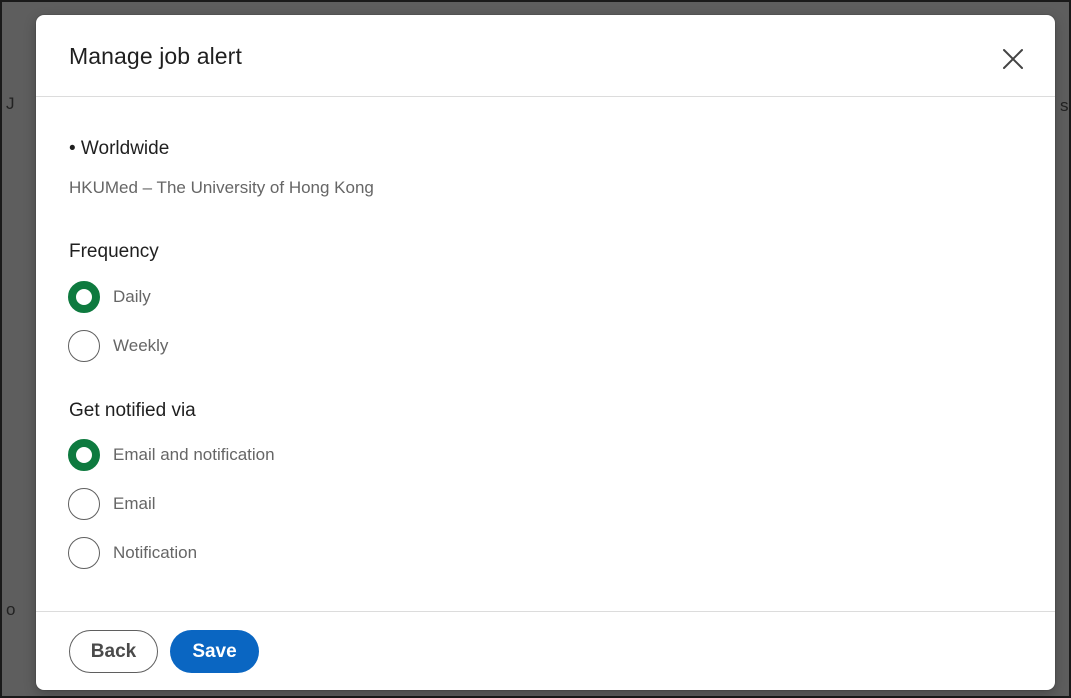 The height and width of the screenshot is (698, 1071). Describe the element at coordinates (1064, 105) in the screenshot. I see `background-text-fragment: s` at that location.